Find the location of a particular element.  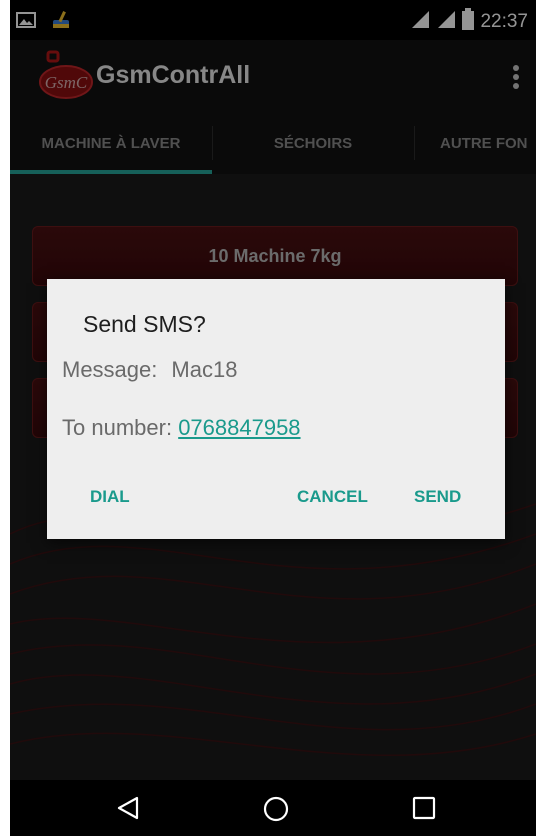

send-button: SEND is located at coordinates (437, 497).